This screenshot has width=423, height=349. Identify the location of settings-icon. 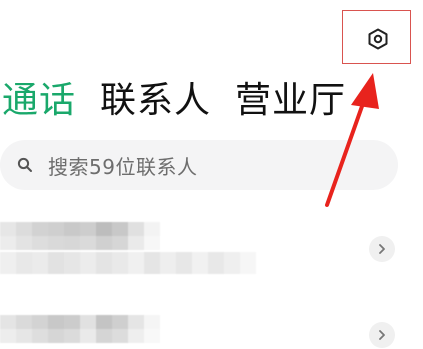
(378, 39).